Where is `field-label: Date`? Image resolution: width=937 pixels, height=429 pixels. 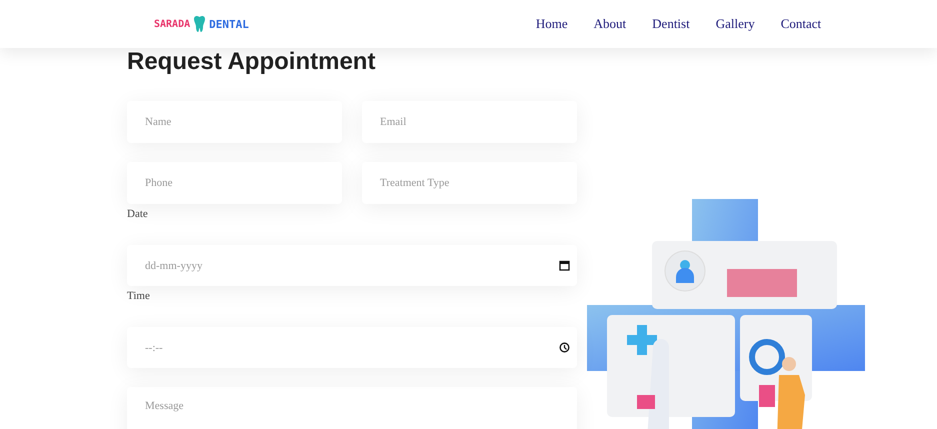 field-label: Date is located at coordinates (137, 214).